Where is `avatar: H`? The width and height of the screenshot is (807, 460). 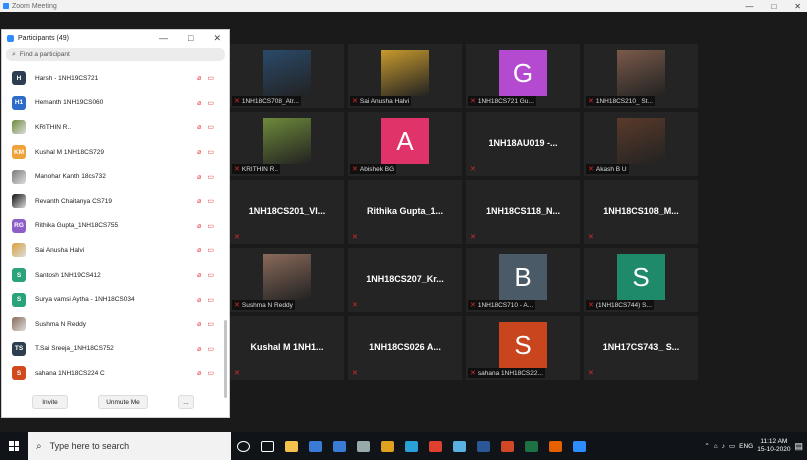
avatar: H is located at coordinates (19, 78).